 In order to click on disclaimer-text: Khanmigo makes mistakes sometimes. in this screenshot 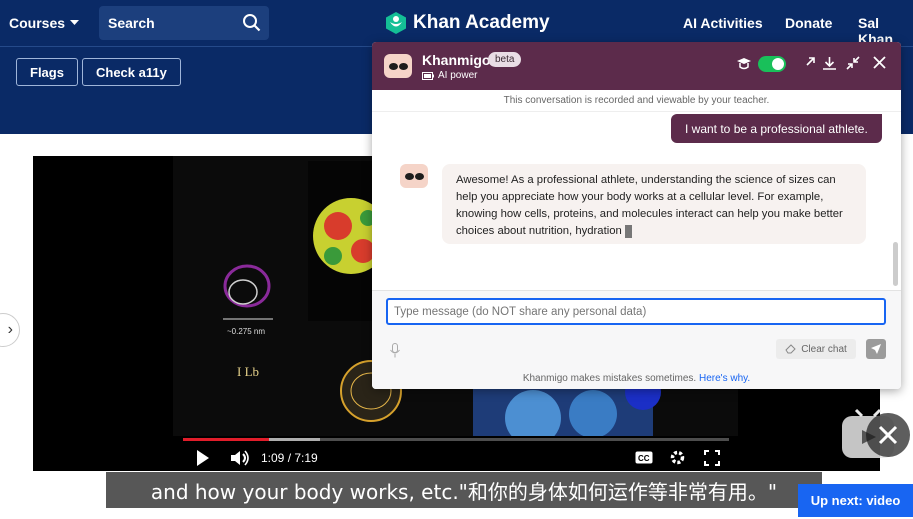, I will do `click(609, 378)`.